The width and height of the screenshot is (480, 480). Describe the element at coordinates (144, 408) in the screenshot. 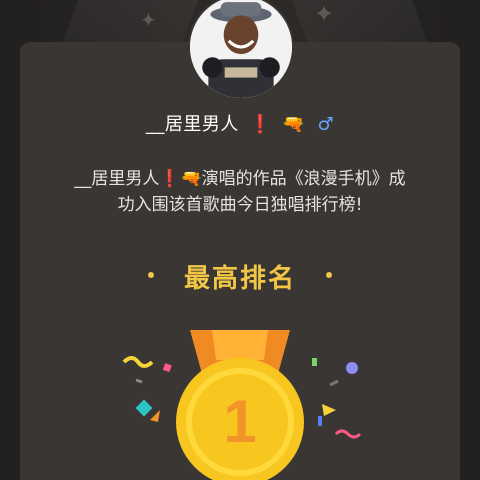

I see `confetti-diamond` at that location.